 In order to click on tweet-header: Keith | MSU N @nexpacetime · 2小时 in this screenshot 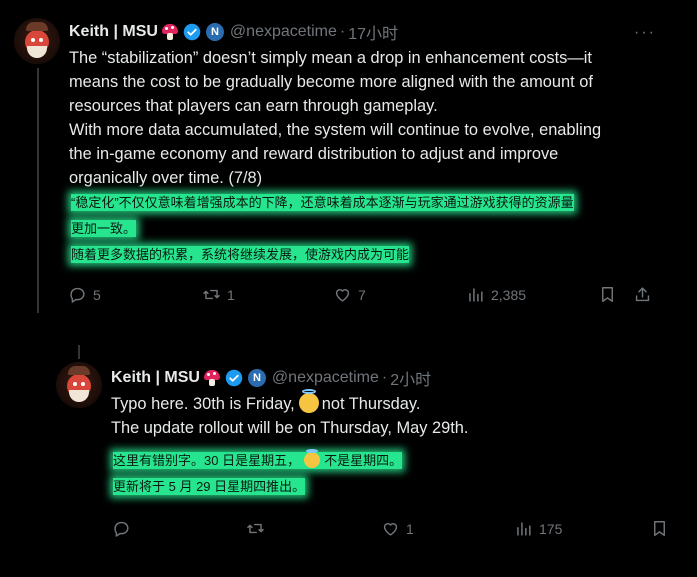, I will do `click(271, 378)`.